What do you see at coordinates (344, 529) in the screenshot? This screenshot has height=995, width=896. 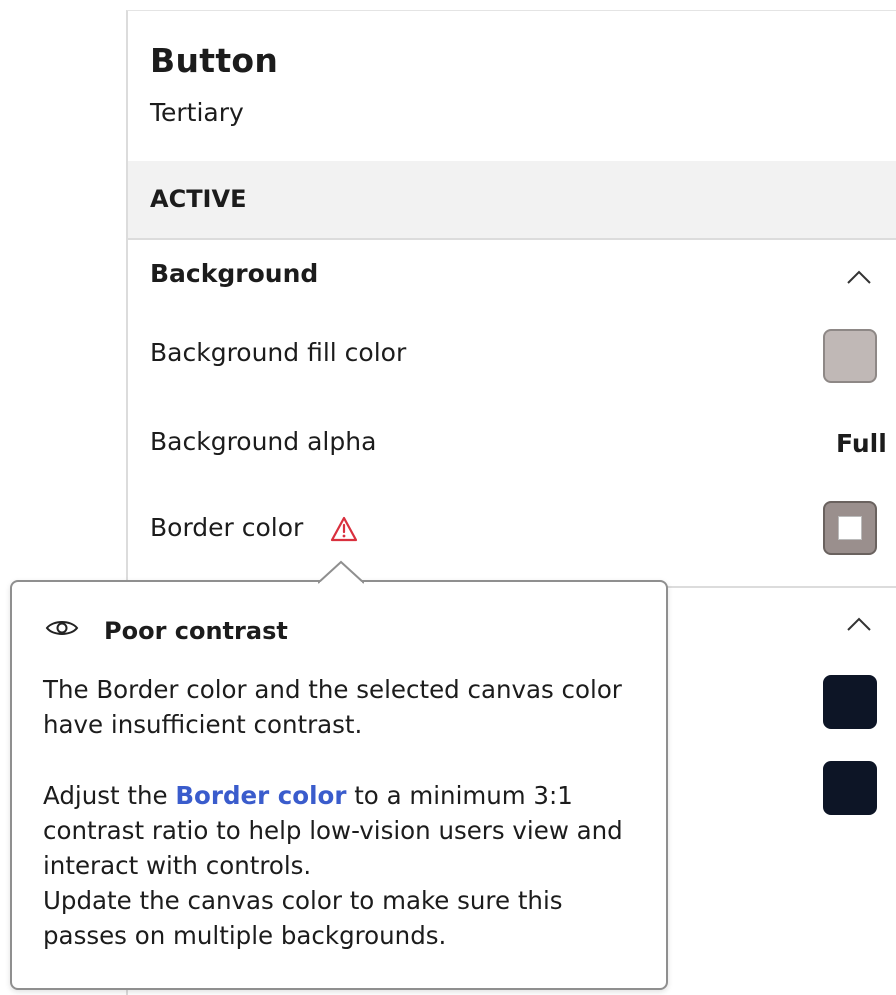 I see `warning-icon` at bounding box center [344, 529].